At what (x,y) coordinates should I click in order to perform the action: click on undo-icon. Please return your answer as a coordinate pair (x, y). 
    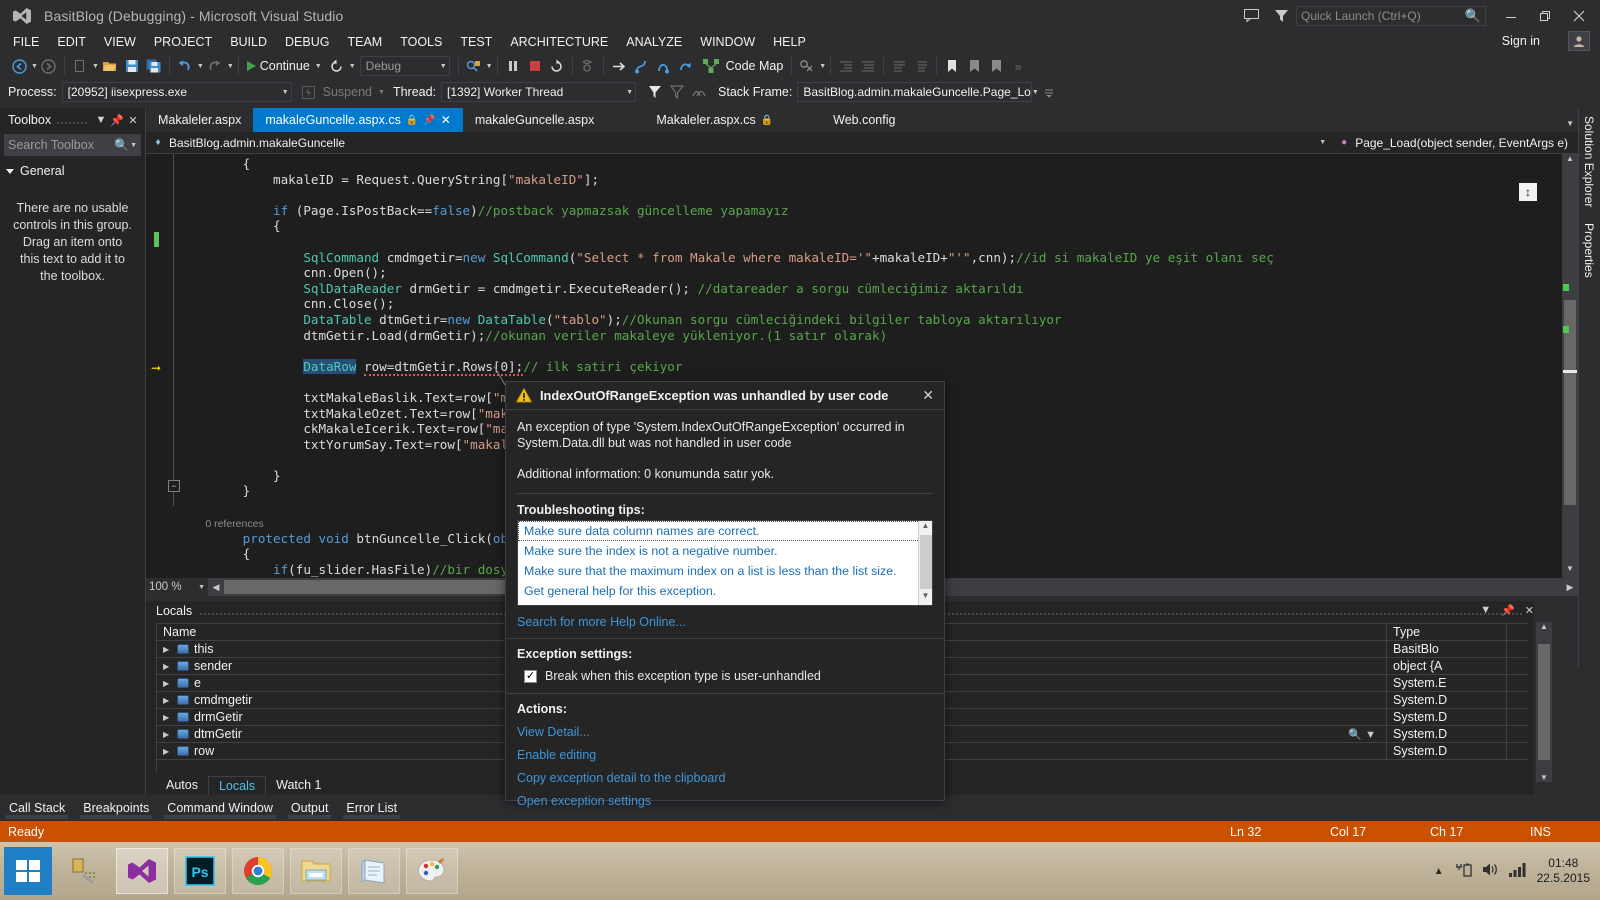
    Looking at the image, I should click on (185, 66).